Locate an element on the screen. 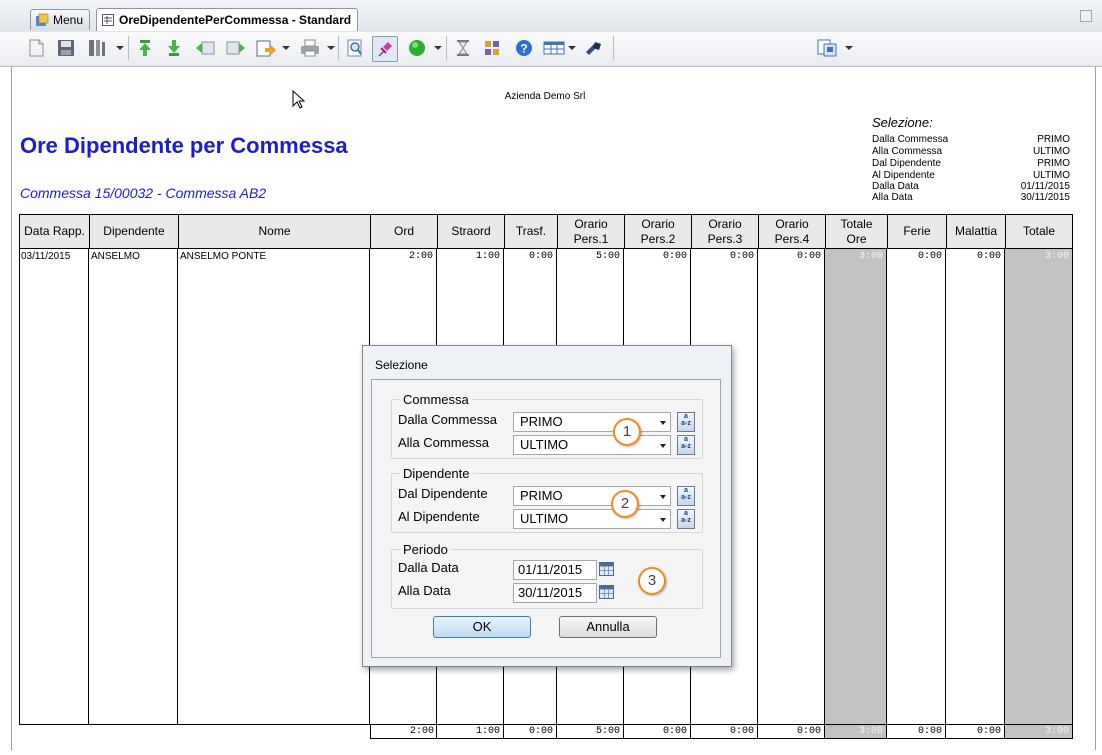 The height and width of the screenshot is (755, 1102). total-orario-pers-4: 0:00 is located at coordinates (808, 731).